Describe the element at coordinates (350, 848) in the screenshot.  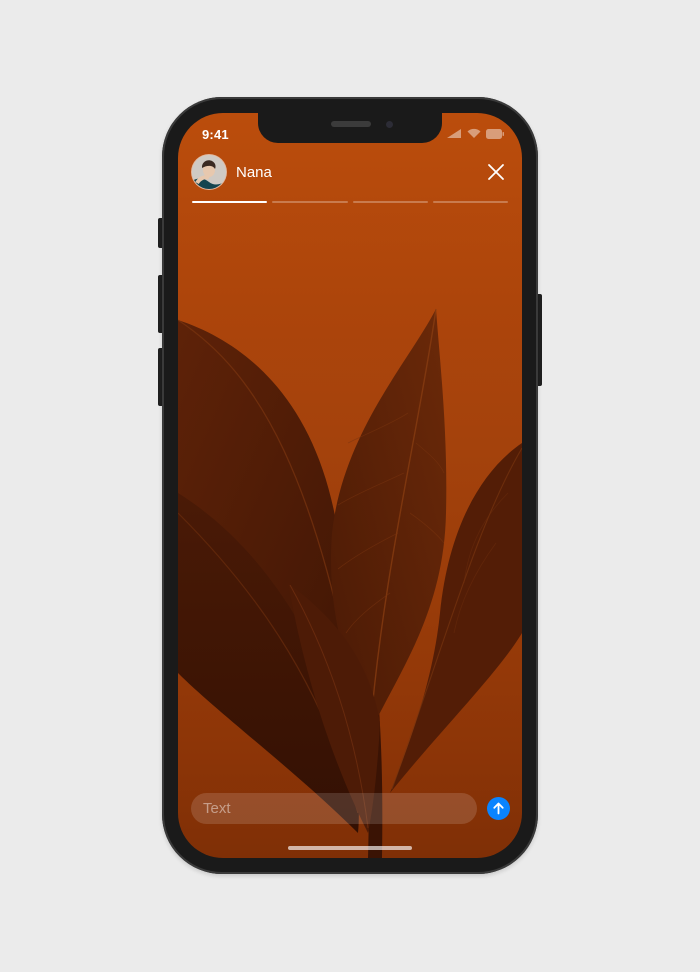
I see `home-indicator` at that location.